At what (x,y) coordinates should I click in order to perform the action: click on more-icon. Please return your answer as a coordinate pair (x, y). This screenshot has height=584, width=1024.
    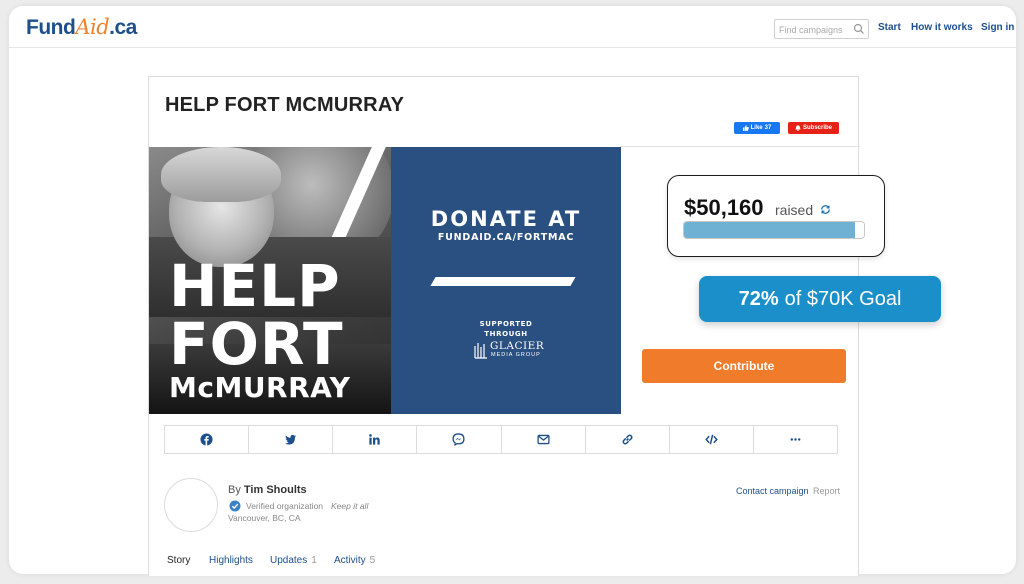
    Looking at the image, I should click on (795, 439).